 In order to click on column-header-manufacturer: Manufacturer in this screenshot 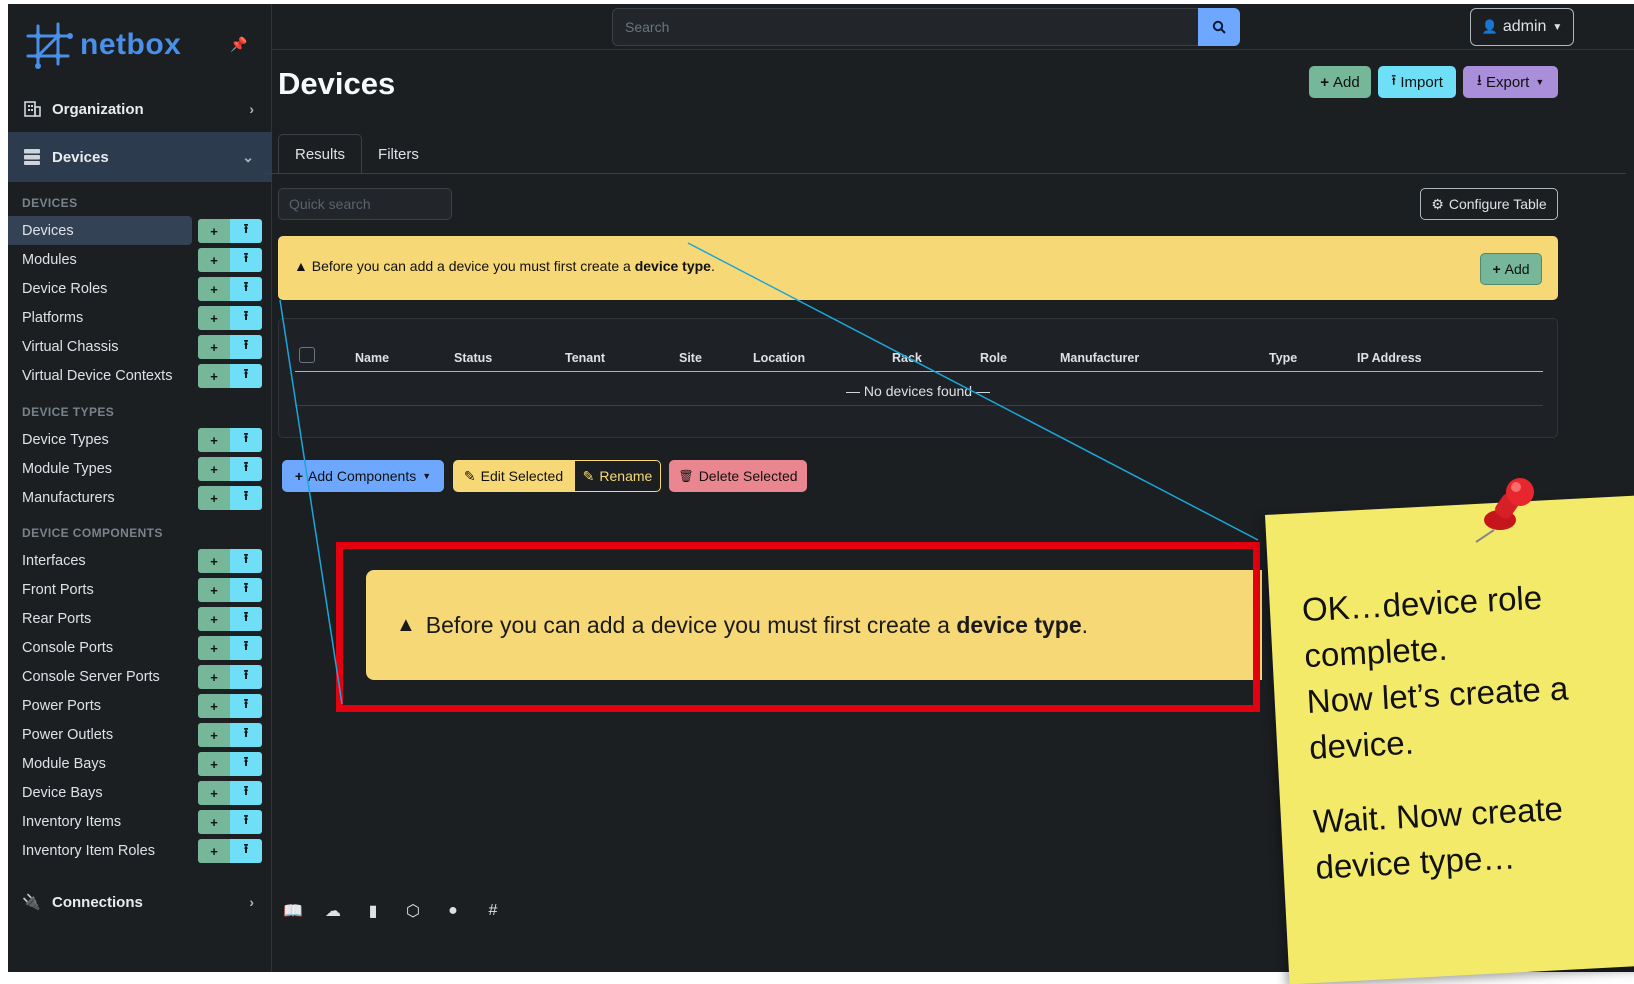, I will do `click(1099, 358)`.